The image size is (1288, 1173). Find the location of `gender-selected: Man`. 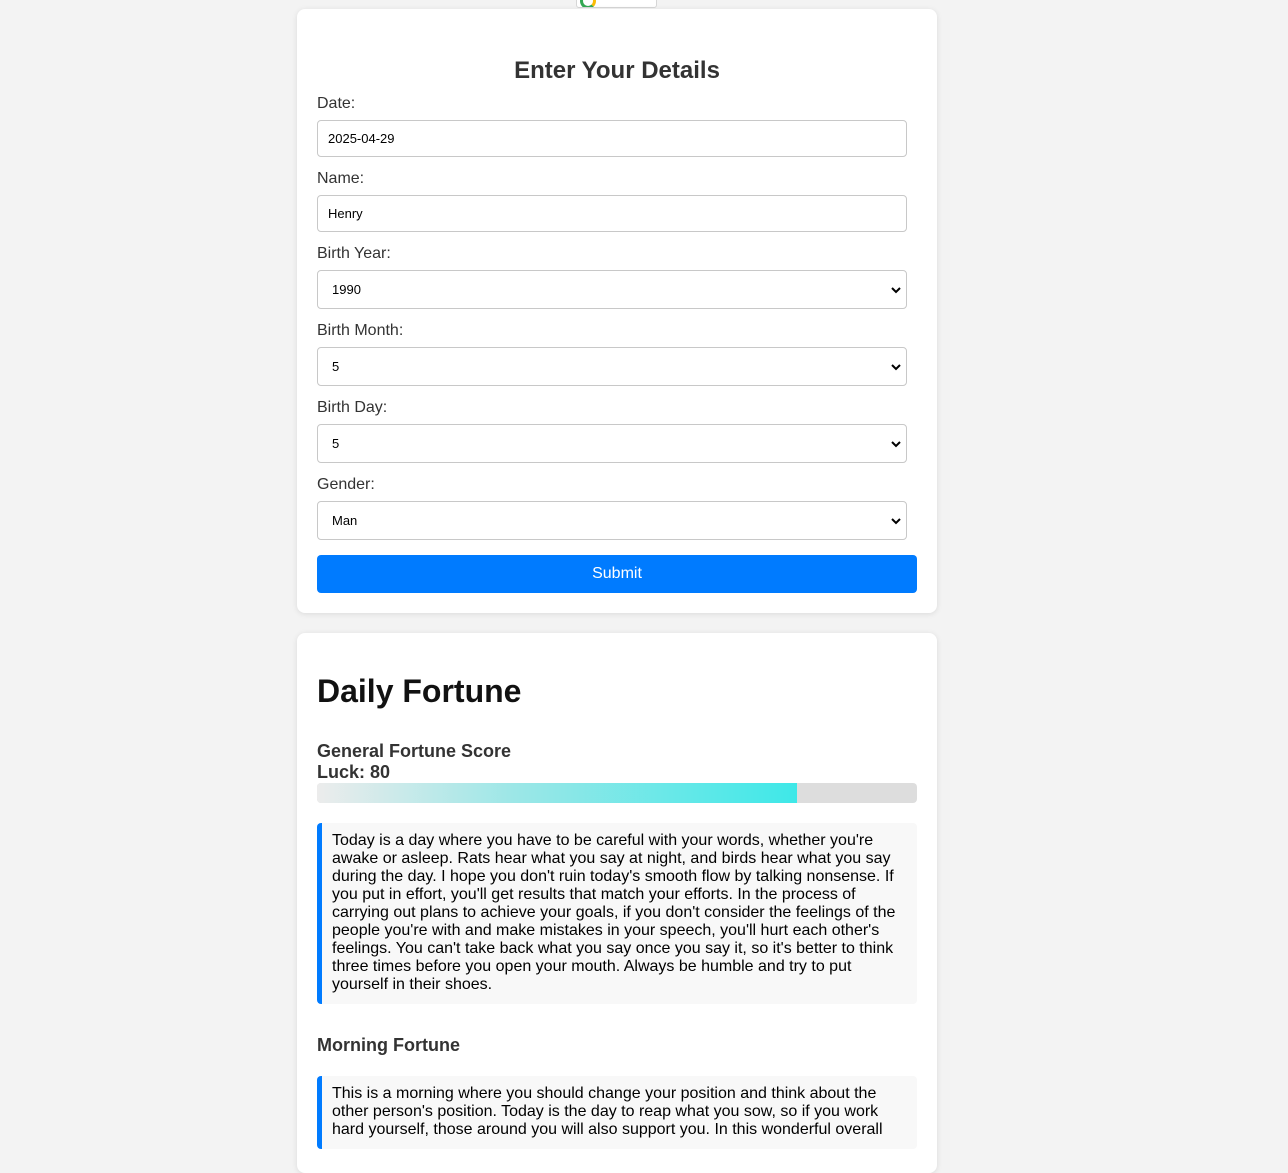

gender-selected: Man is located at coordinates (345, 520).